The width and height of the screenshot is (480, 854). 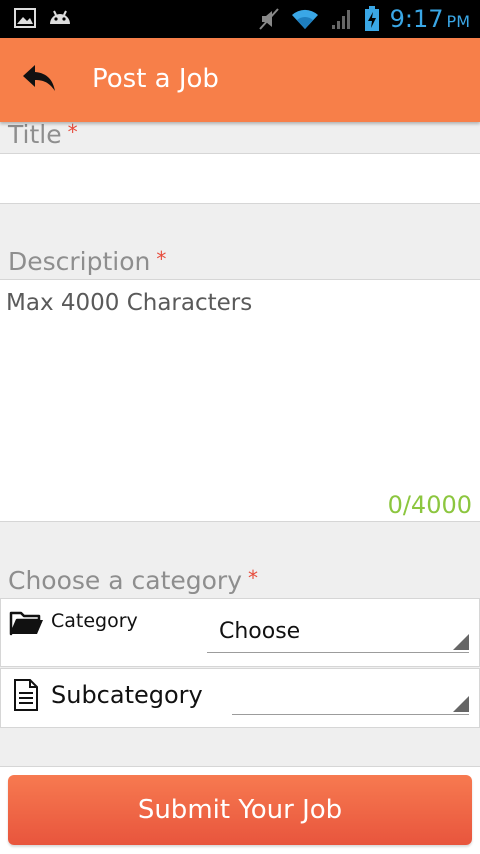 I want to click on category-label-row: Choose a category *, so click(x=133, y=580).